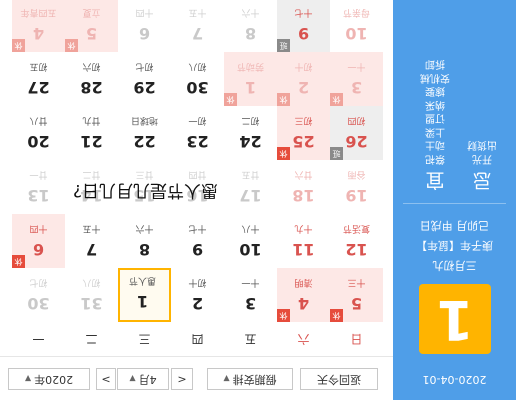 The height and width of the screenshot is (400, 516). What do you see at coordinates (455, 319) in the screenshot?
I see `selected-day-number: 1` at bounding box center [455, 319].